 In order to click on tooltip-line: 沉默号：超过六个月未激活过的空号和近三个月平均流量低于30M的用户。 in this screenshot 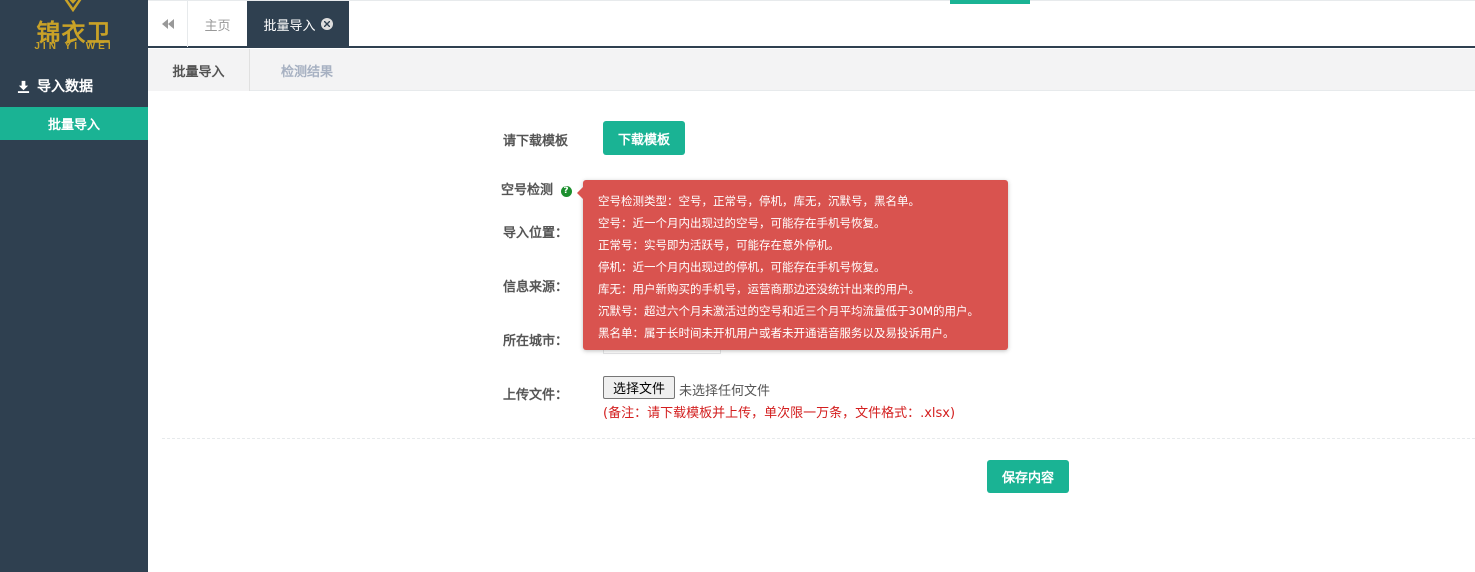, I will do `click(789, 311)`.